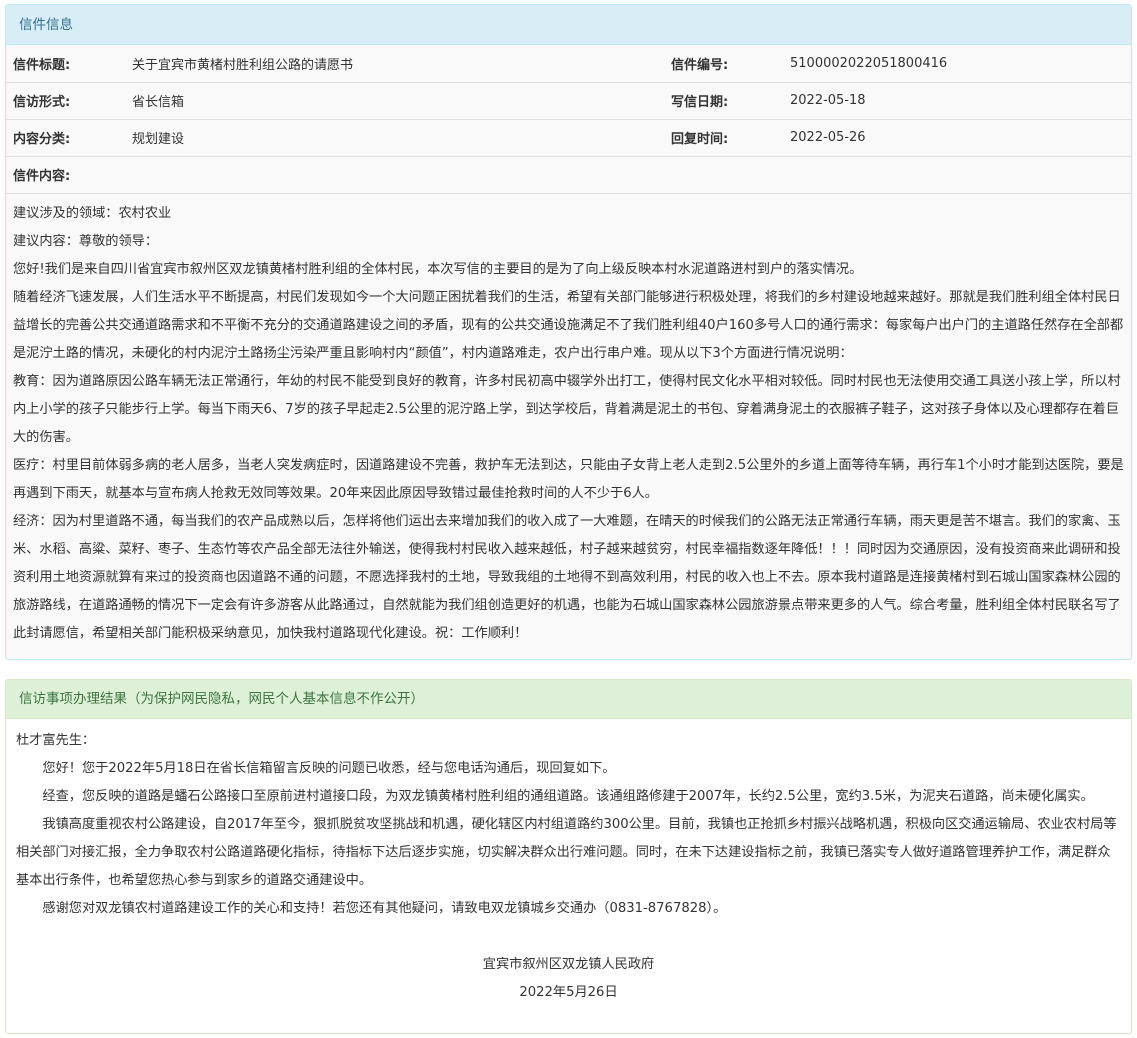  I want to click on meta-row-content: 信件内容:, so click(568, 175).